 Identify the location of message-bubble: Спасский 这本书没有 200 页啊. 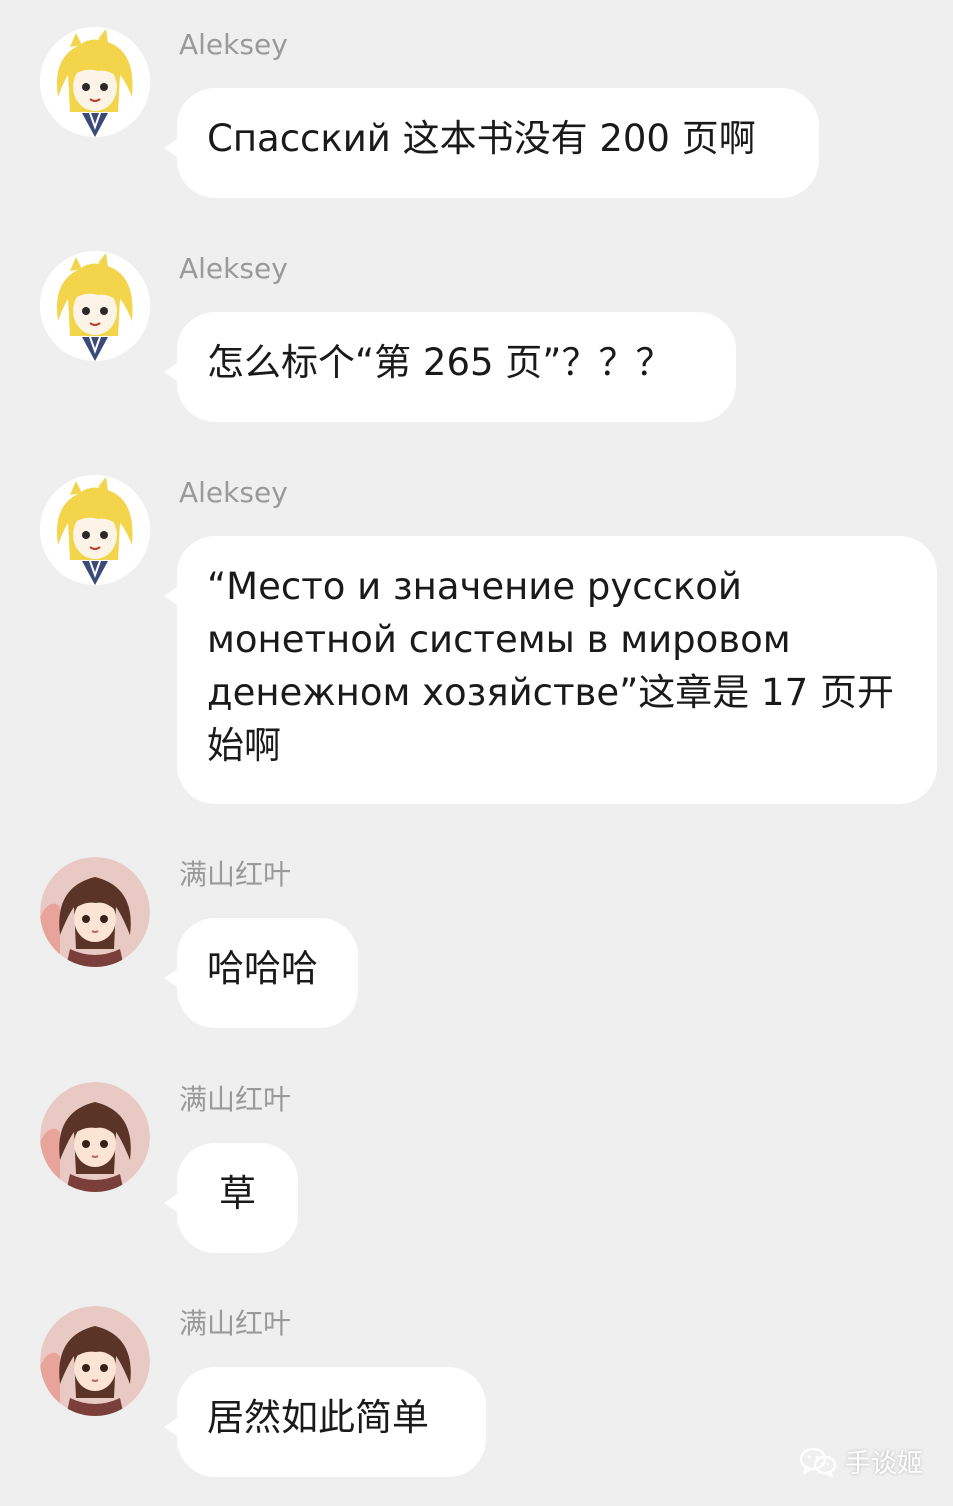
(498, 143).